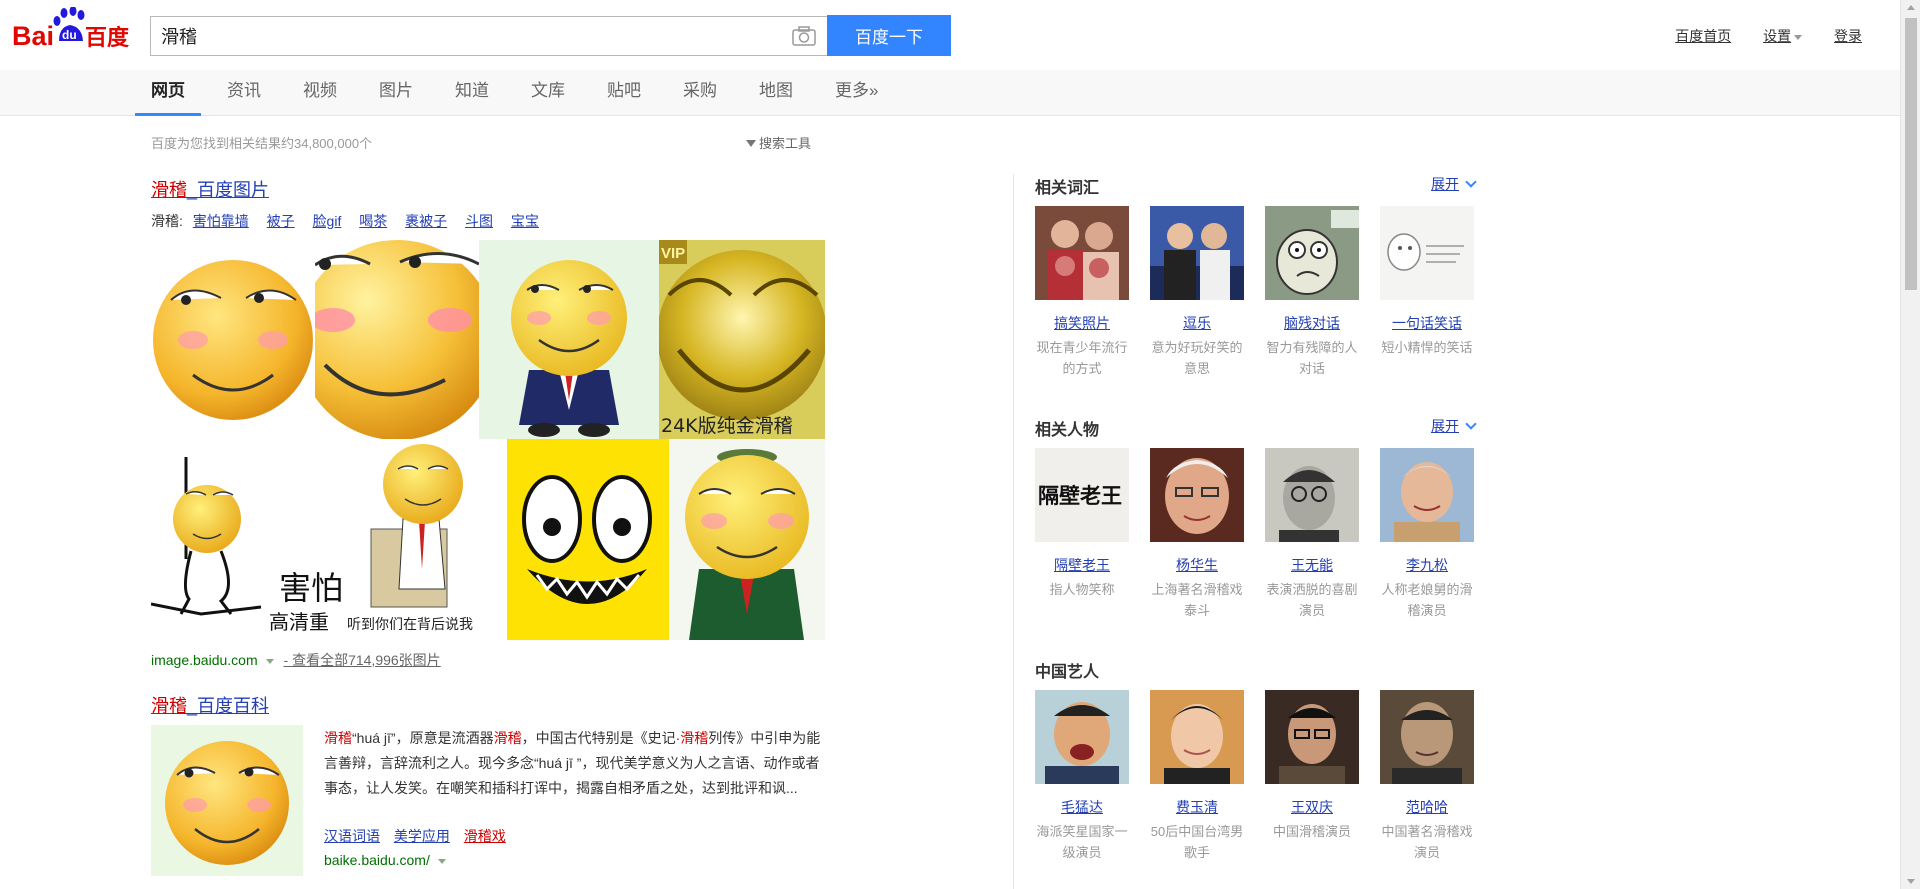 The height and width of the screenshot is (889, 1920). What do you see at coordinates (673, 253) in the screenshot?
I see `vip-badge-text: VIP` at bounding box center [673, 253].